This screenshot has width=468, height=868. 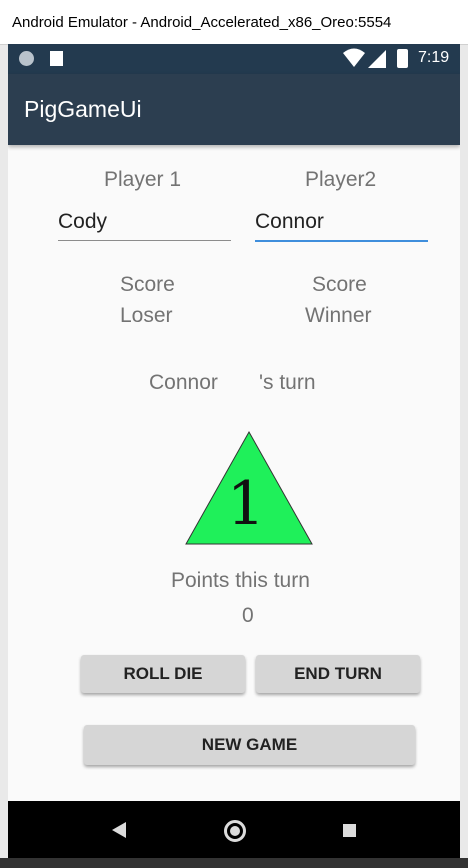 I want to click on status-bar: 7:19, so click(x=234, y=59).